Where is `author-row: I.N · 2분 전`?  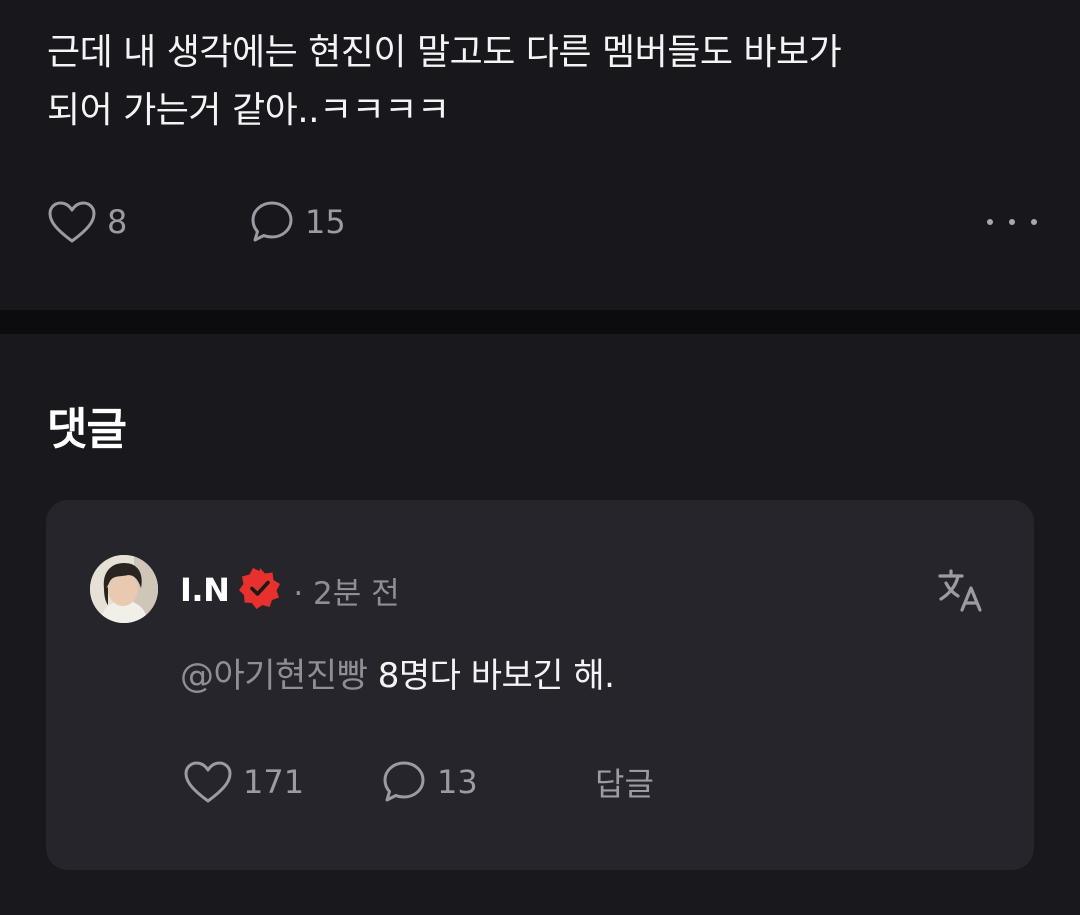
author-row: I.N · 2분 전 is located at coordinates (290, 590).